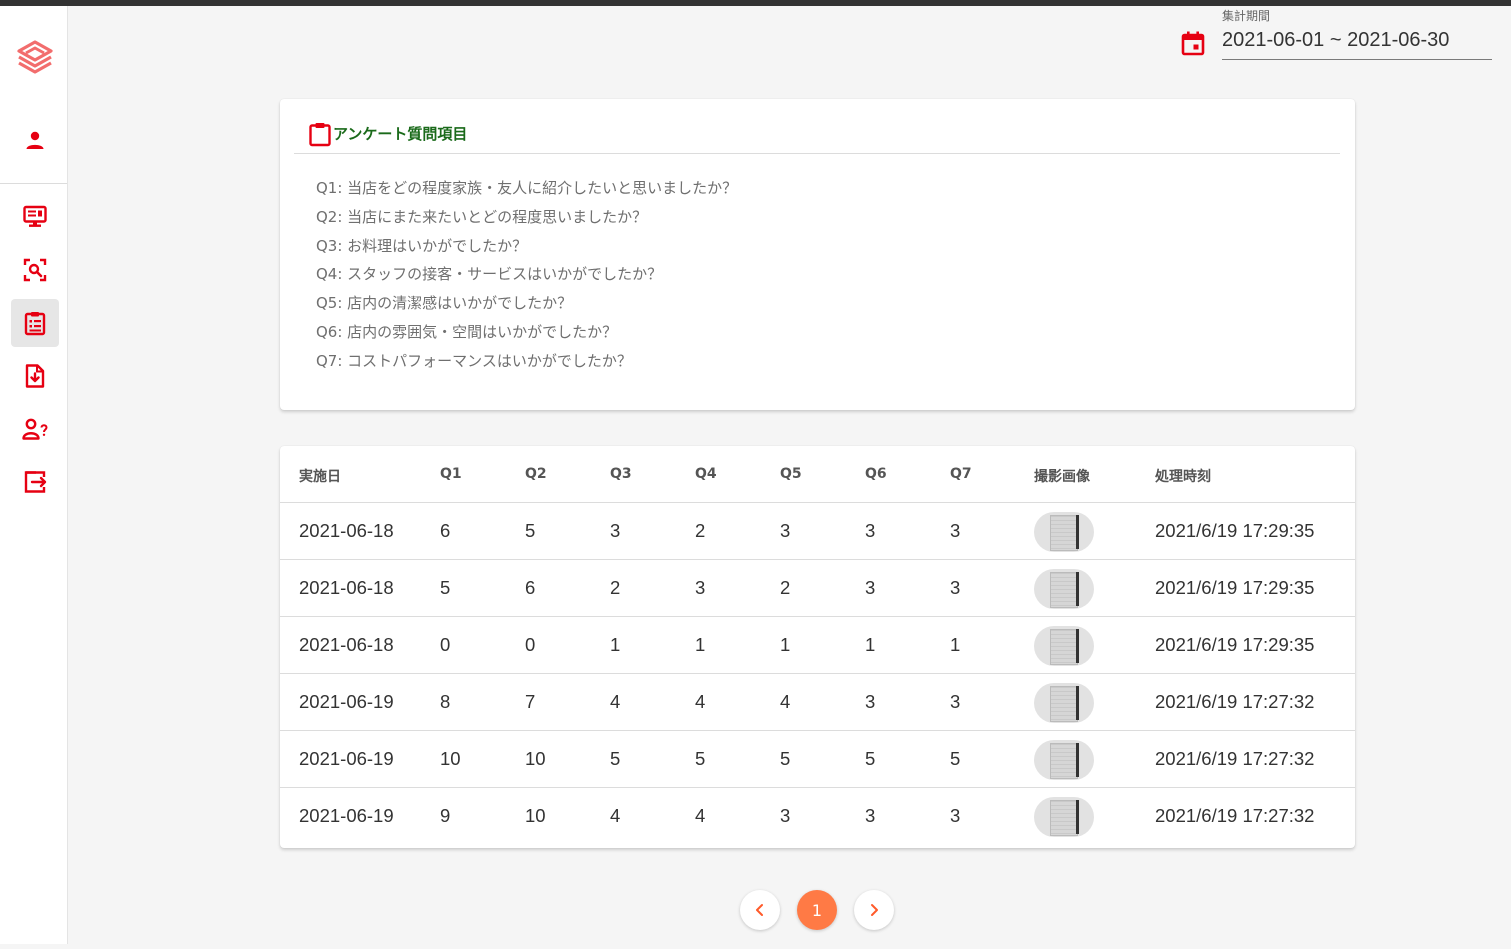 The image size is (1511, 949). I want to click on chevron-right-icon, so click(874, 910).